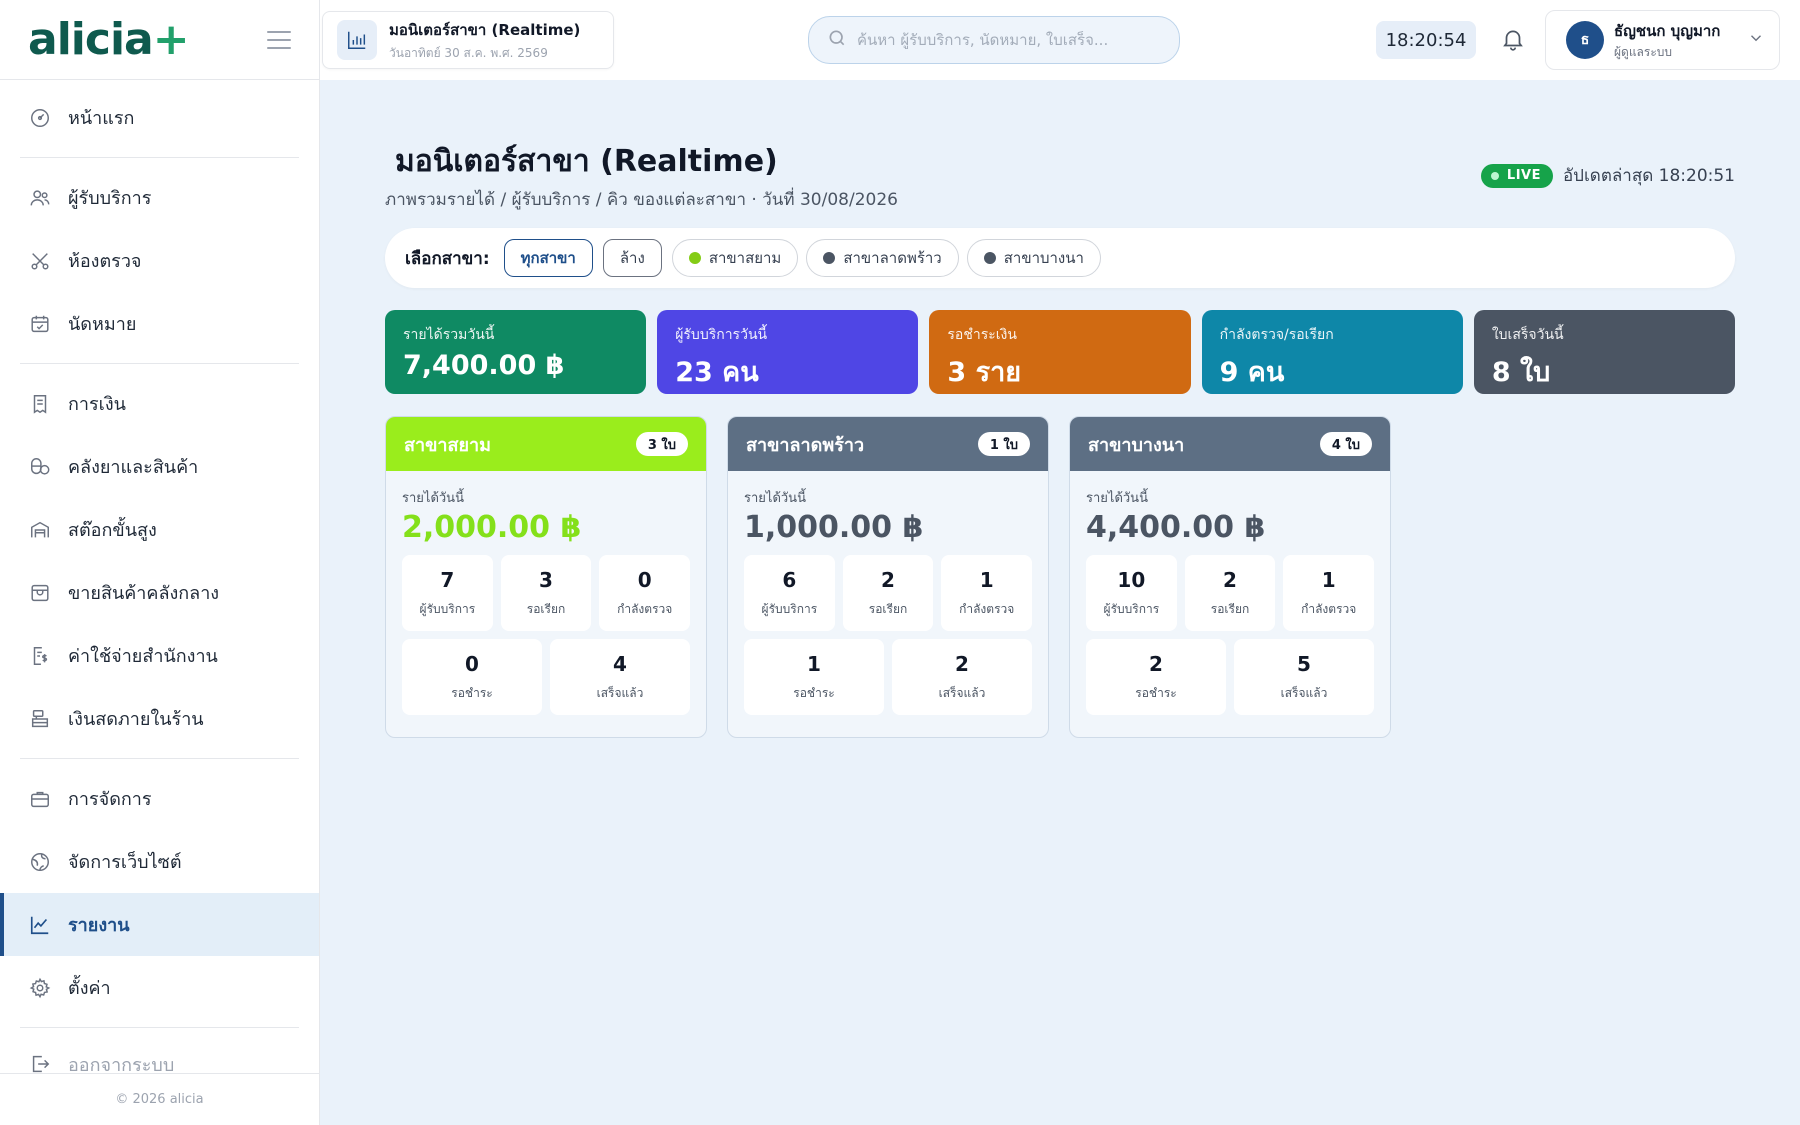 The image size is (1800, 1125). Describe the element at coordinates (1332, 352) in the screenshot. I see `stat-card-in-exam: กำลังตรวจ/รอเรียก 9 คน` at that location.